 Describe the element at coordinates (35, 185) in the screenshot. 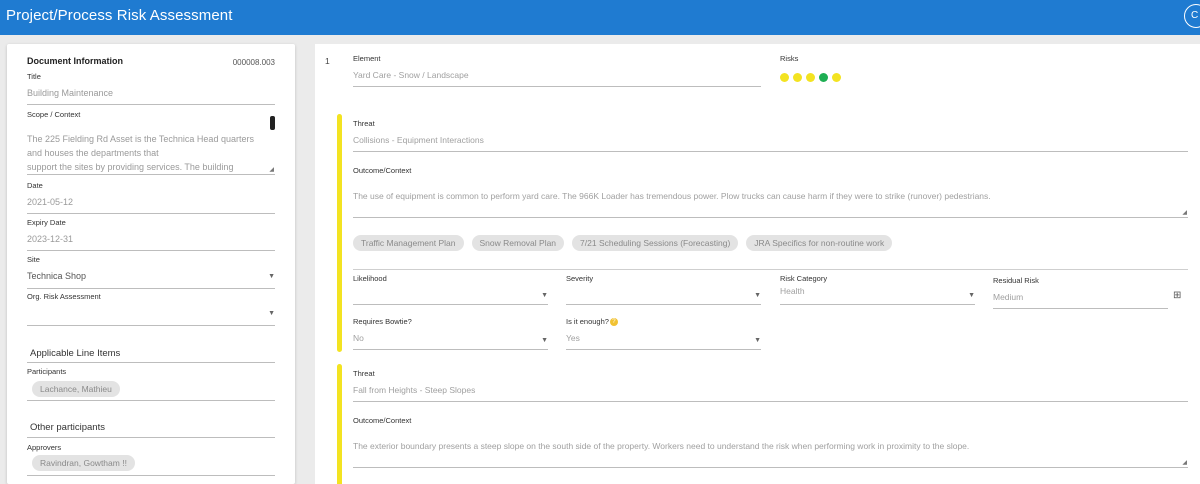

I see `date-label: Date` at that location.